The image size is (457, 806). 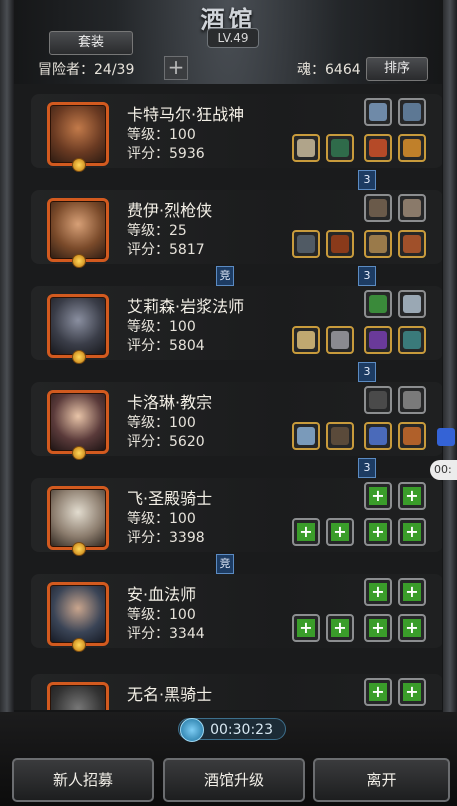 What do you see at coordinates (236, 133) in the screenshot?
I see `hero-card: 卡特马尔·狂战神 等级：100 评分：5936` at bounding box center [236, 133].